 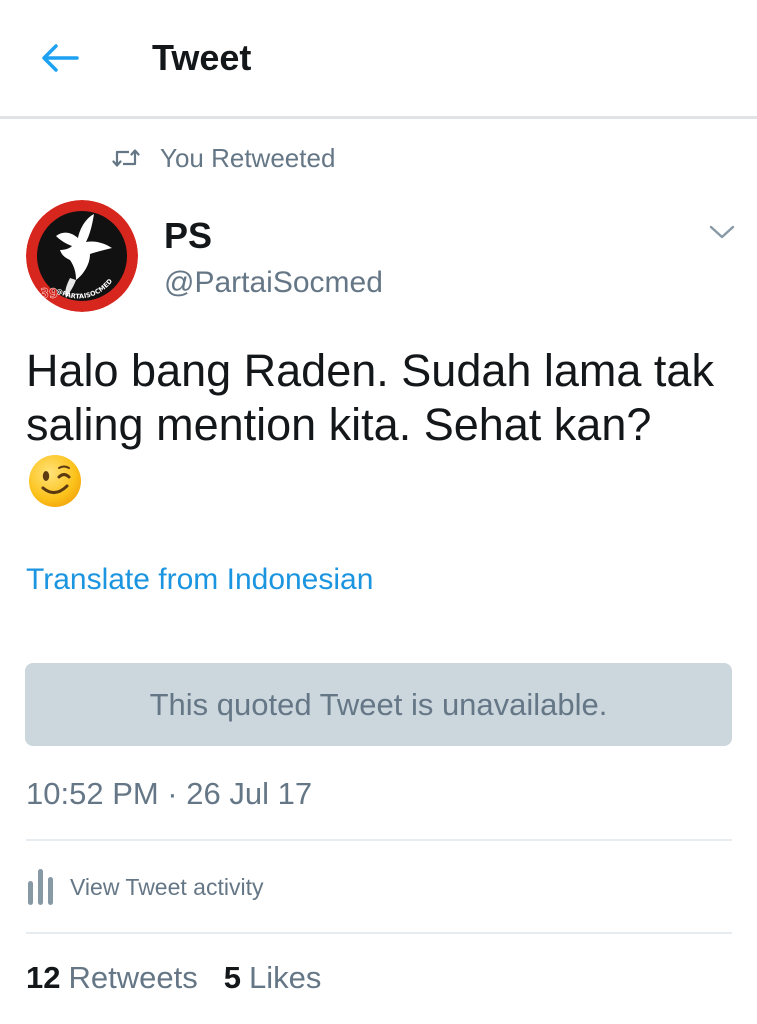 What do you see at coordinates (188, 236) in the screenshot?
I see `author-name: PS` at bounding box center [188, 236].